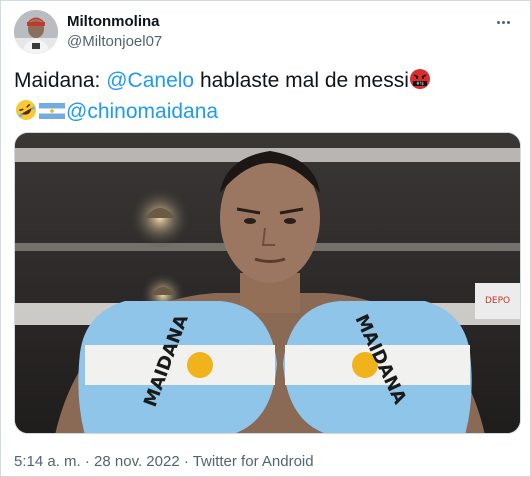 The image size is (531, 477). I want to click on rolling-on-floor-laughing-emoji, so click(26, 114).